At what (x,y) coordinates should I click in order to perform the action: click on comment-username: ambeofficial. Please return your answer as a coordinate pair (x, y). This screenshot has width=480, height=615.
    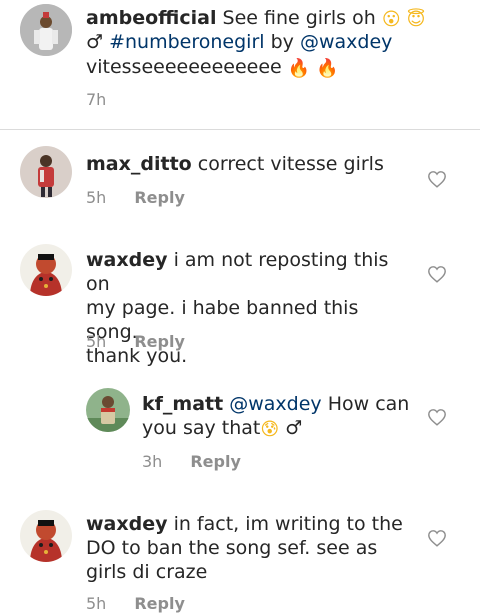
    Looking at the image, I should click on (151, 18).